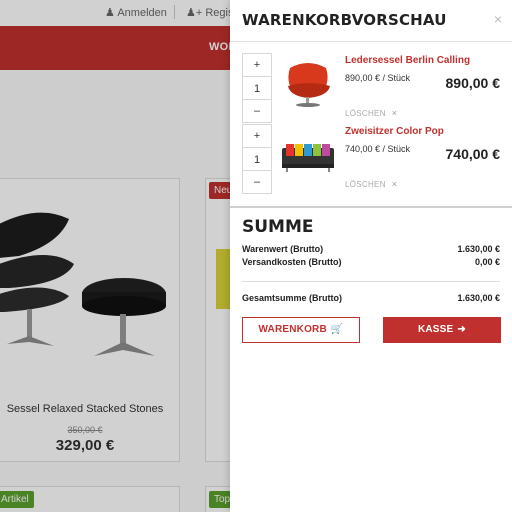 The height and width of the screenshot is (512, 512). I want to click on cart-button: WARENKORB 🛒, so click(301, 330).